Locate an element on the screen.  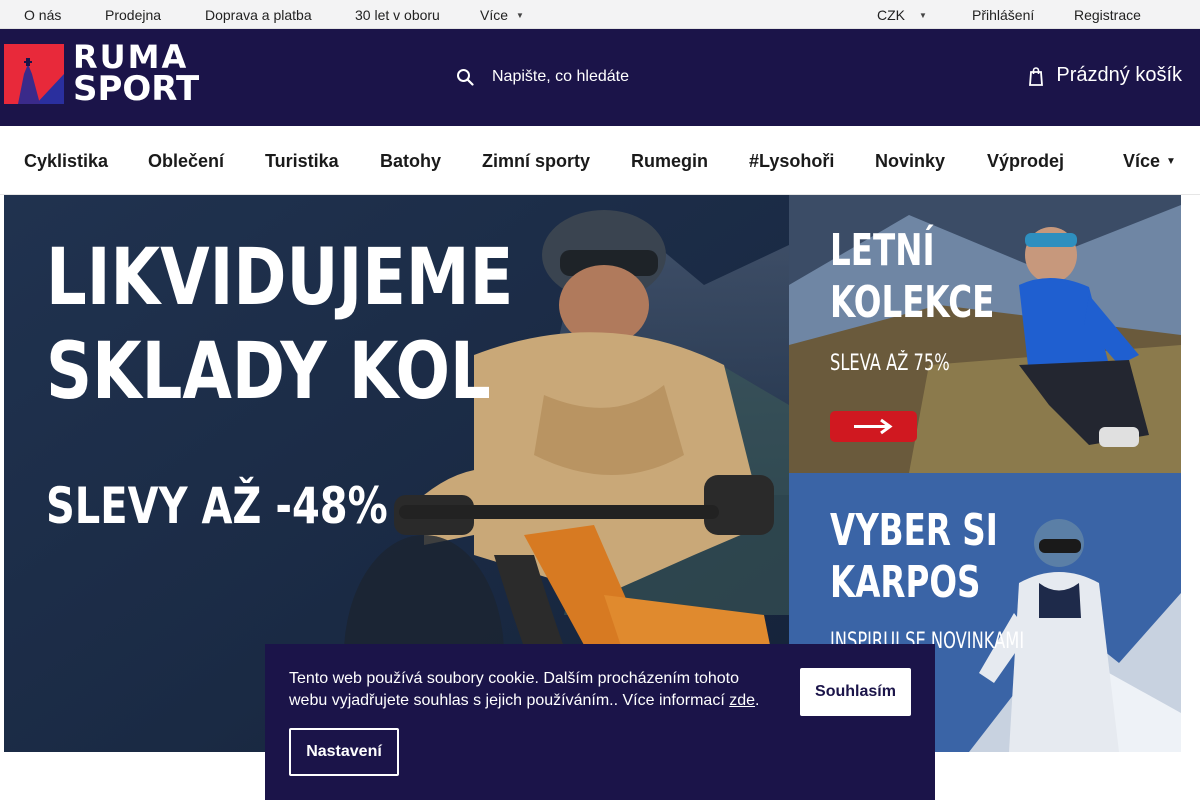
nav-item-lysohori: #Lysohoři is located at coordinates (791, 161).